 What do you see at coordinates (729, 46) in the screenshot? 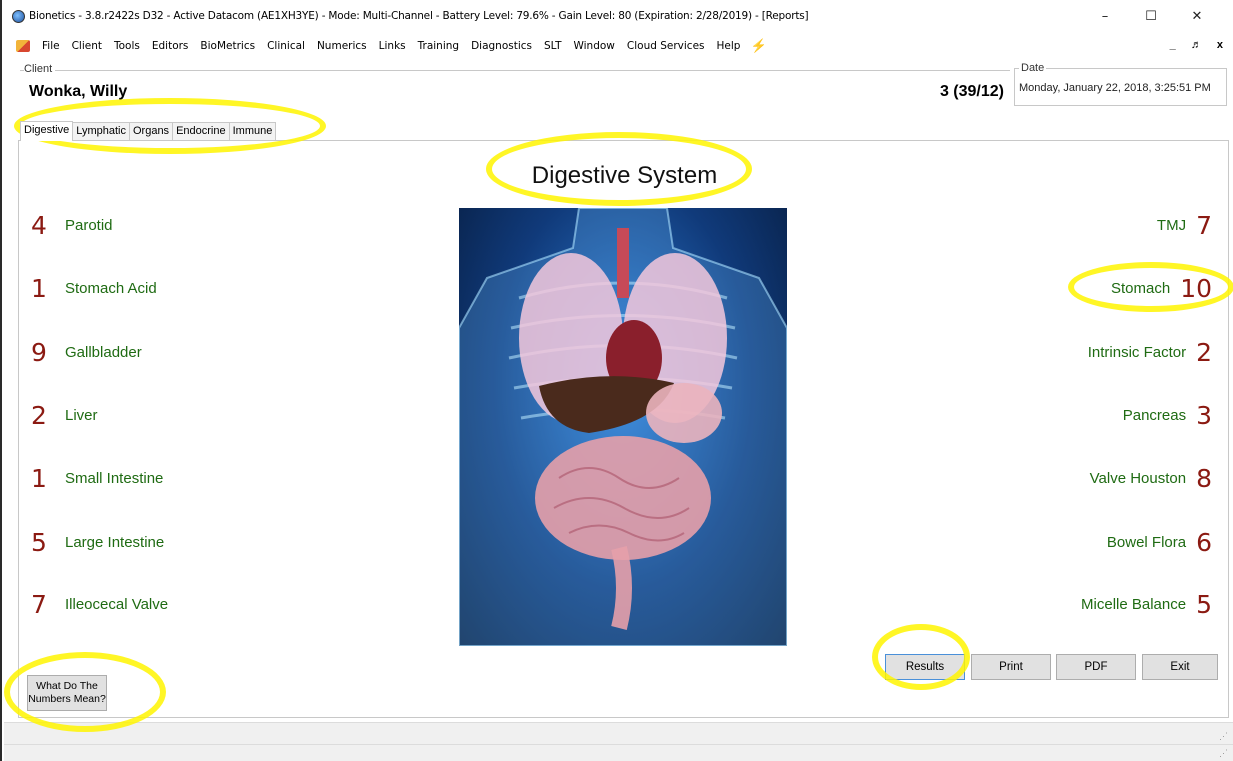
I see `menu-help: Help` at bounding box center [729, 46].